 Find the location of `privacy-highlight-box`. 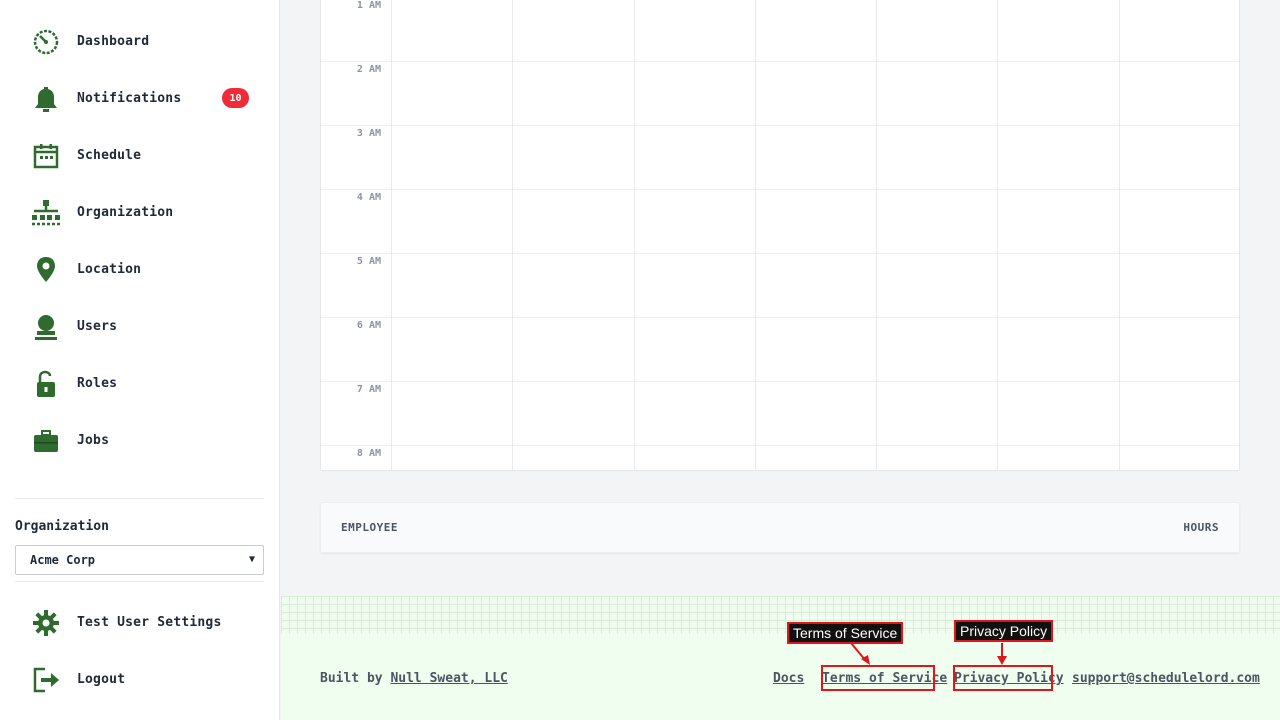

privacy-highlight-box is located at coordinates (1003, 678).